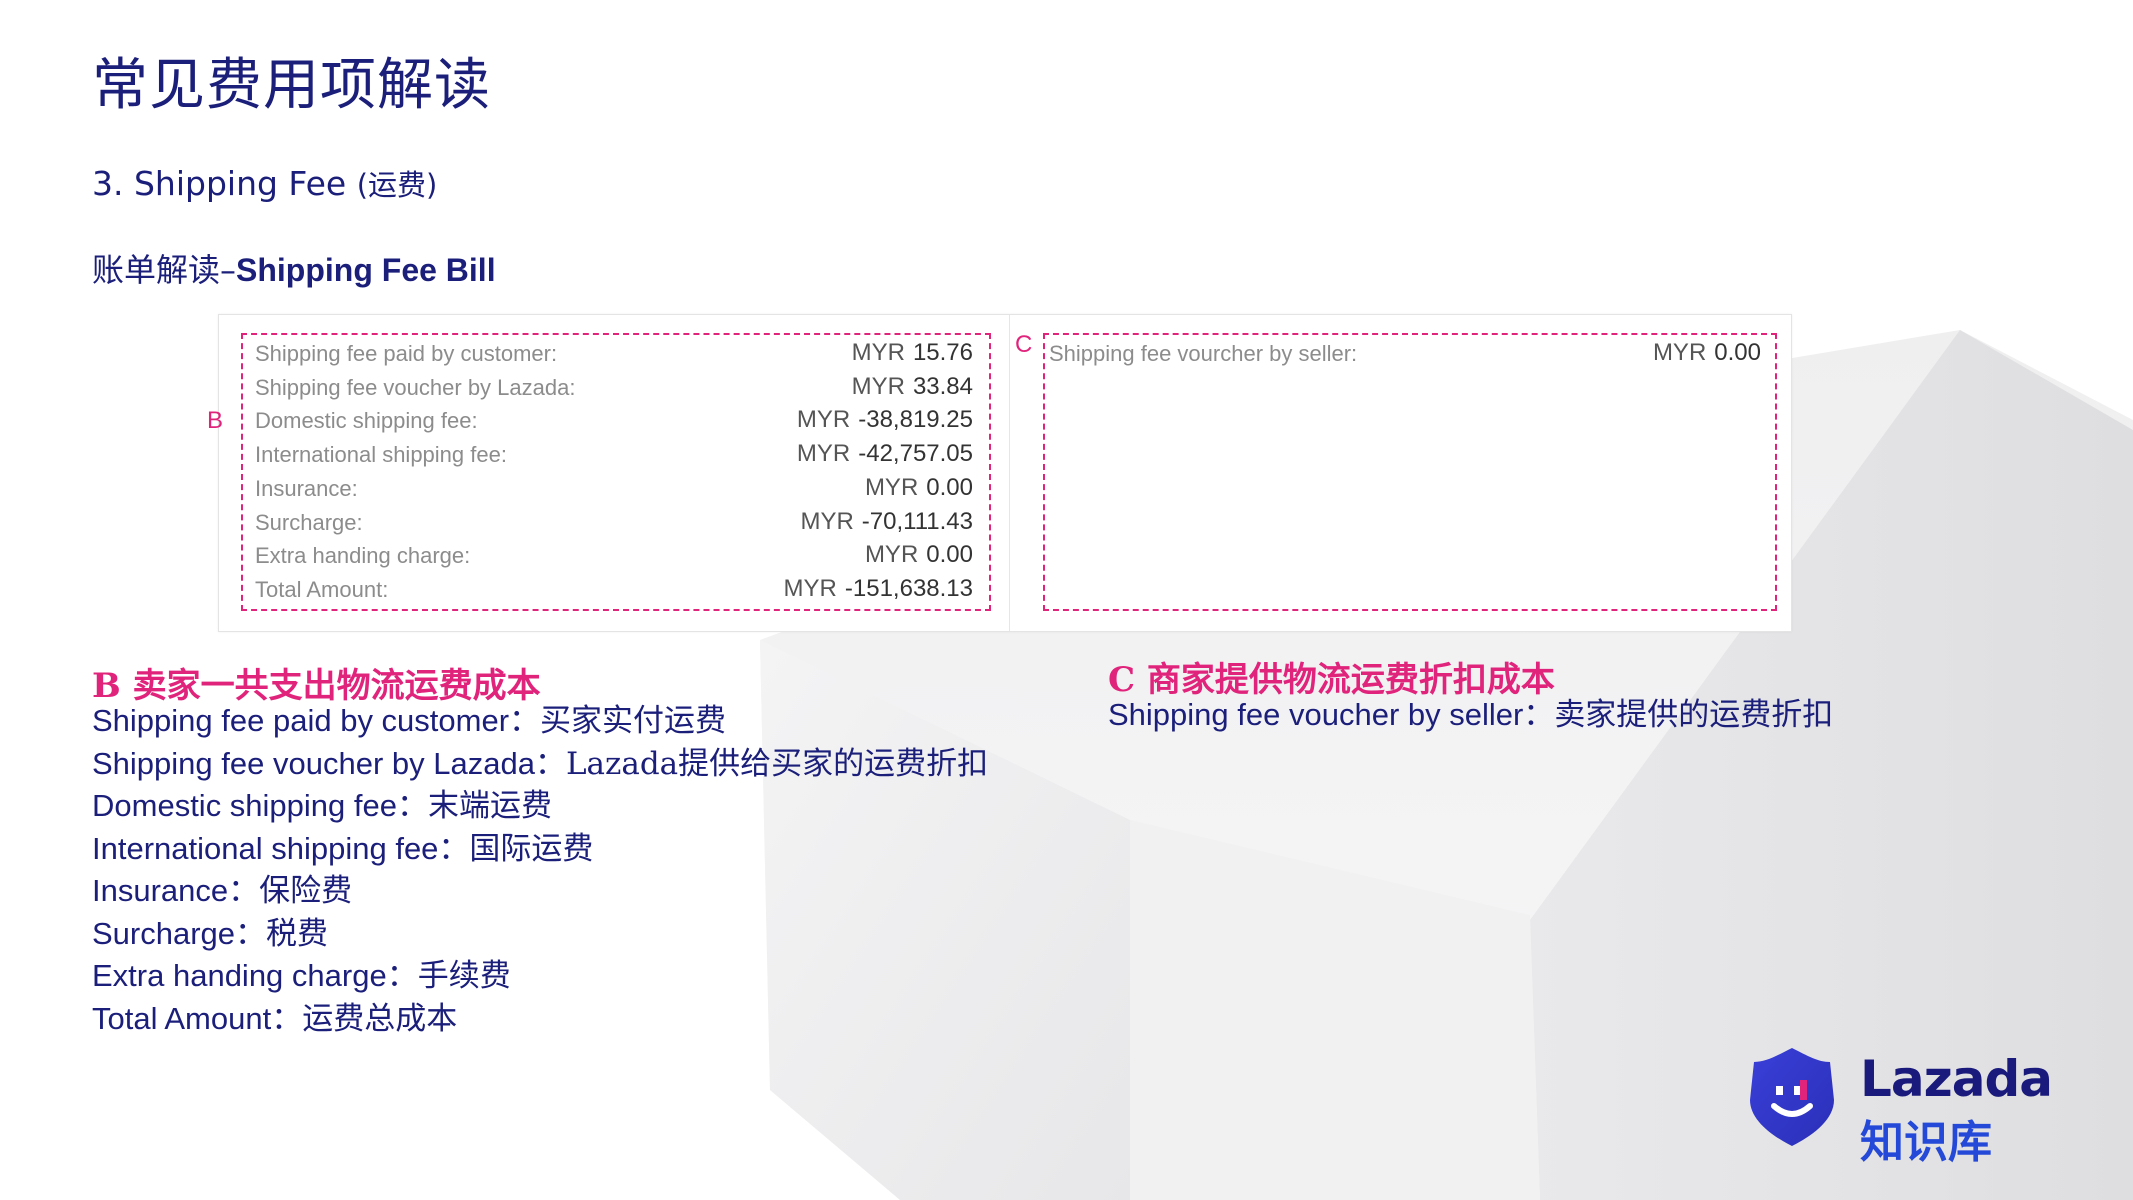 The height and width of the screenshot is (1200, 2133). Describe the element at coordinates (1926, 1142) in the screenshot. I see `logo-subtitle: 知识库` at that location.